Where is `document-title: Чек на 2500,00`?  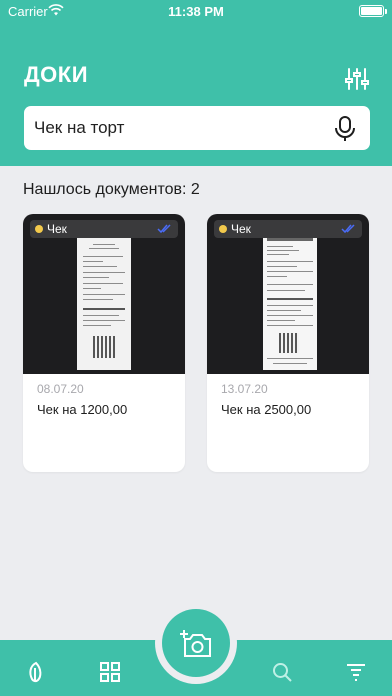 document-title: Чек на 2500,00 is located at coordinates (266, 409).